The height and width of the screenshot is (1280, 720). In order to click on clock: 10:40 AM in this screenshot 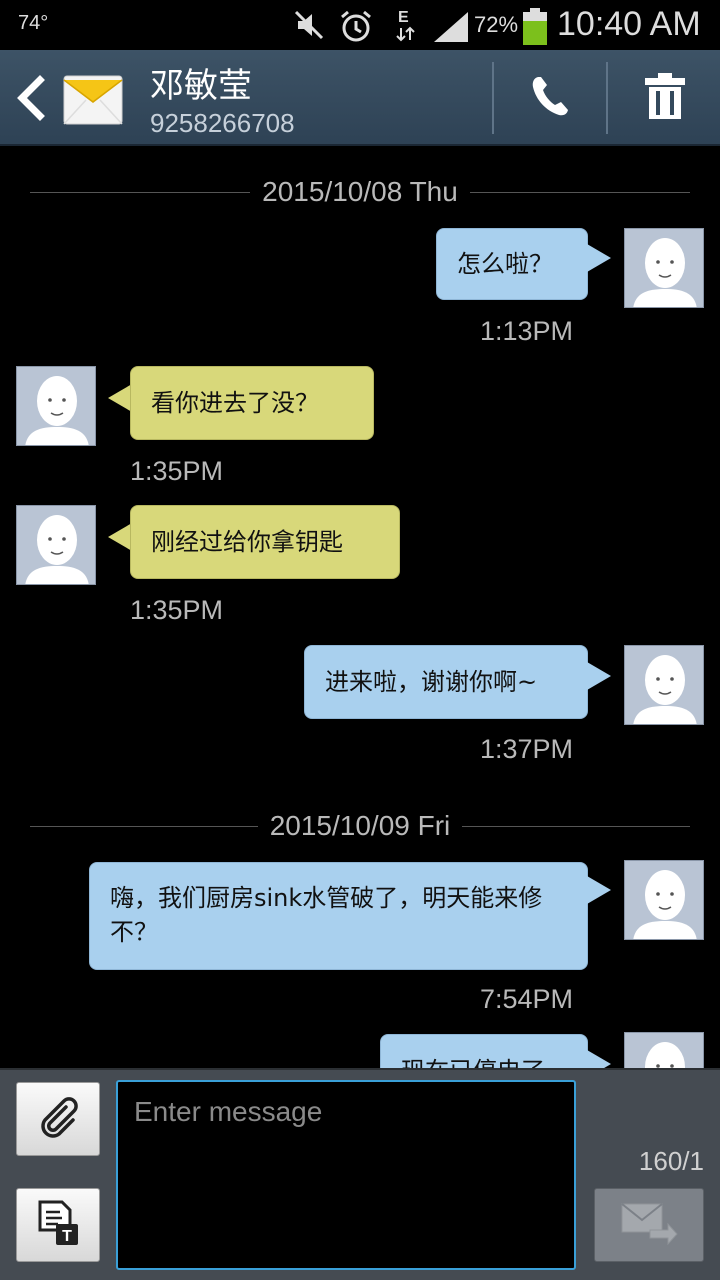, I will do `click(629, 24)`.